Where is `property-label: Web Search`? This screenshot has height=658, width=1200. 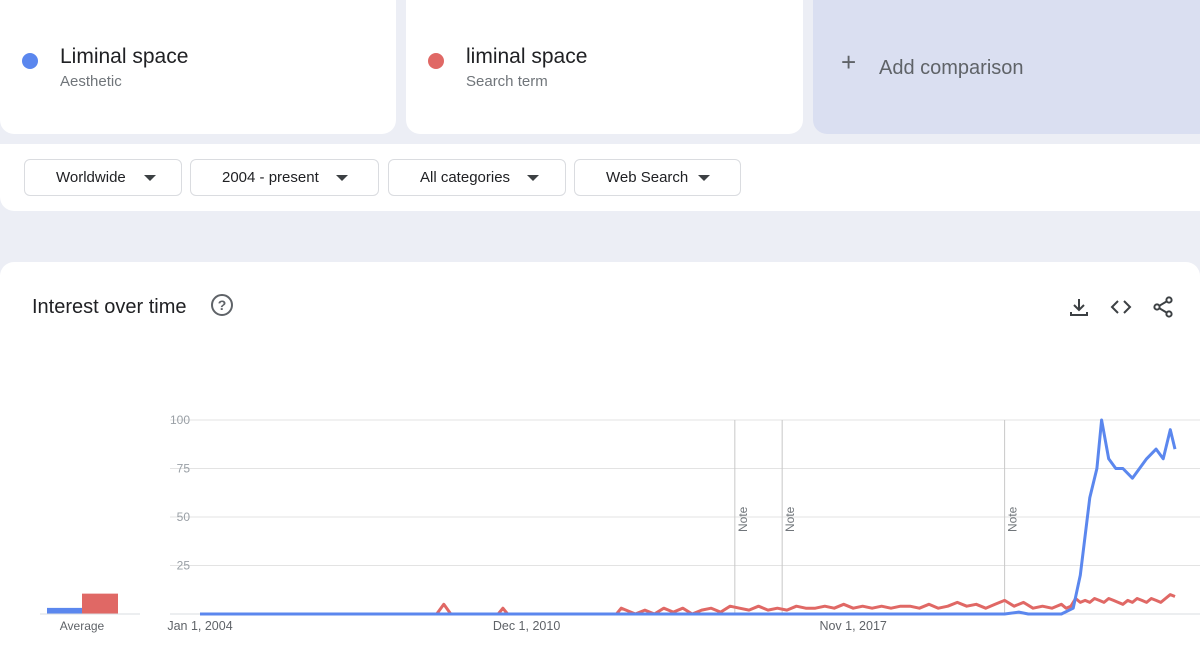 property-label: Web Search is located at coordinates (647, 177).